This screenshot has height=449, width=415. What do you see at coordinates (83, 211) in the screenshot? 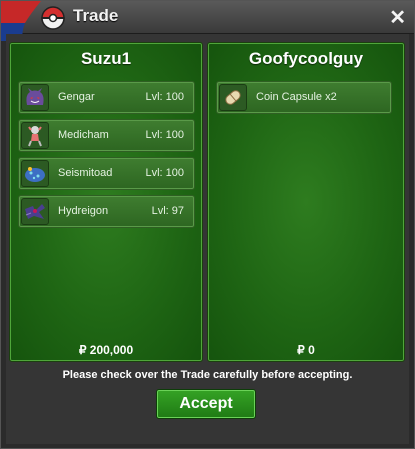
I see `item-name: Hydreigon` at bounding box center [83, 211].